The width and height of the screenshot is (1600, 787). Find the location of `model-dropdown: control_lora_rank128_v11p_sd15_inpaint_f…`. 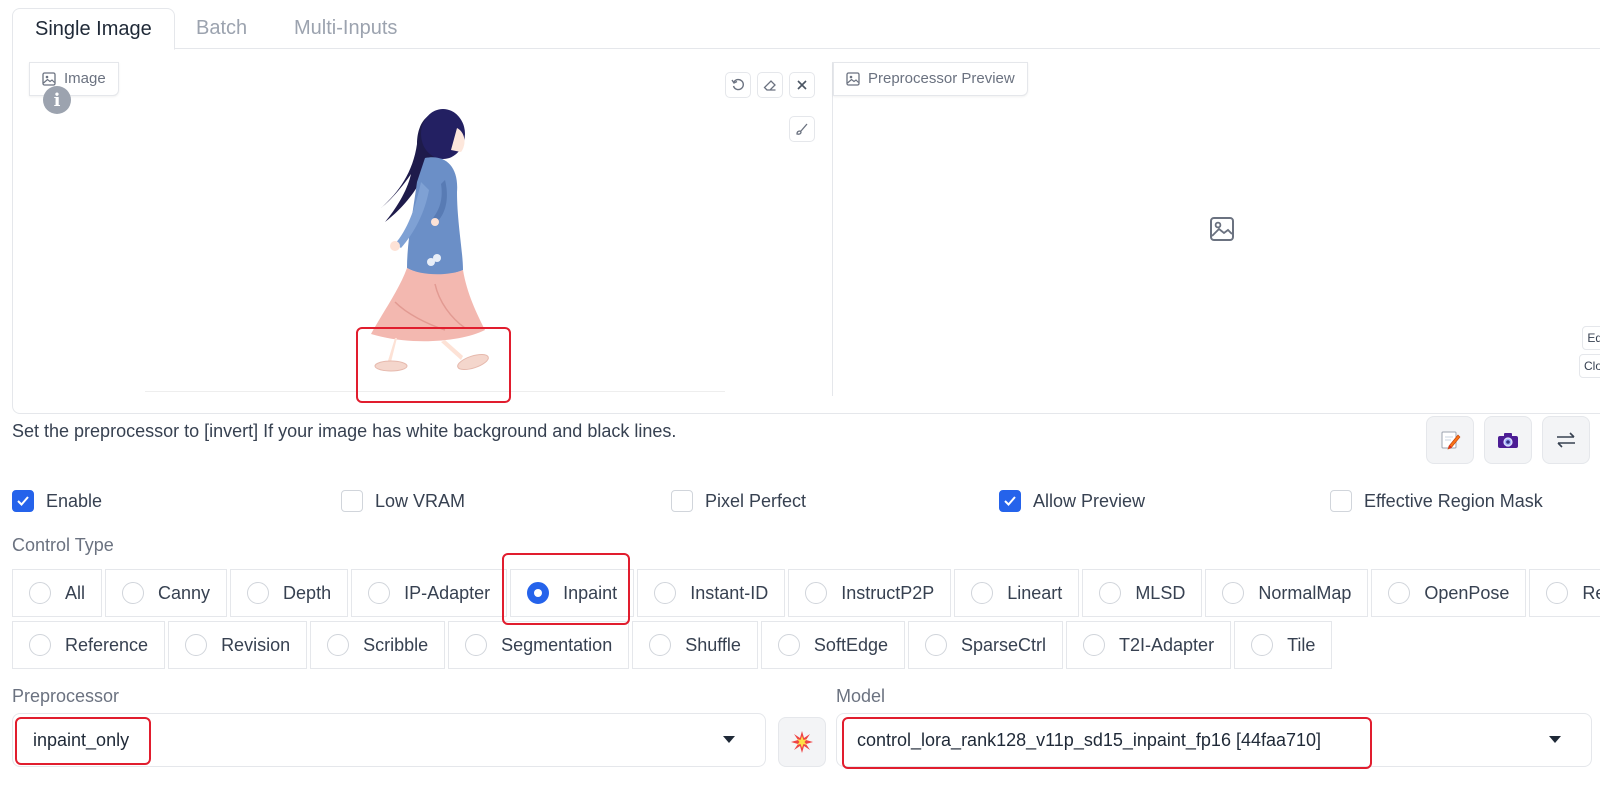

model-dropdown: control_lora_rank128_v11p_sd15_inpaint_f… is located at coordinates (1214, 740).